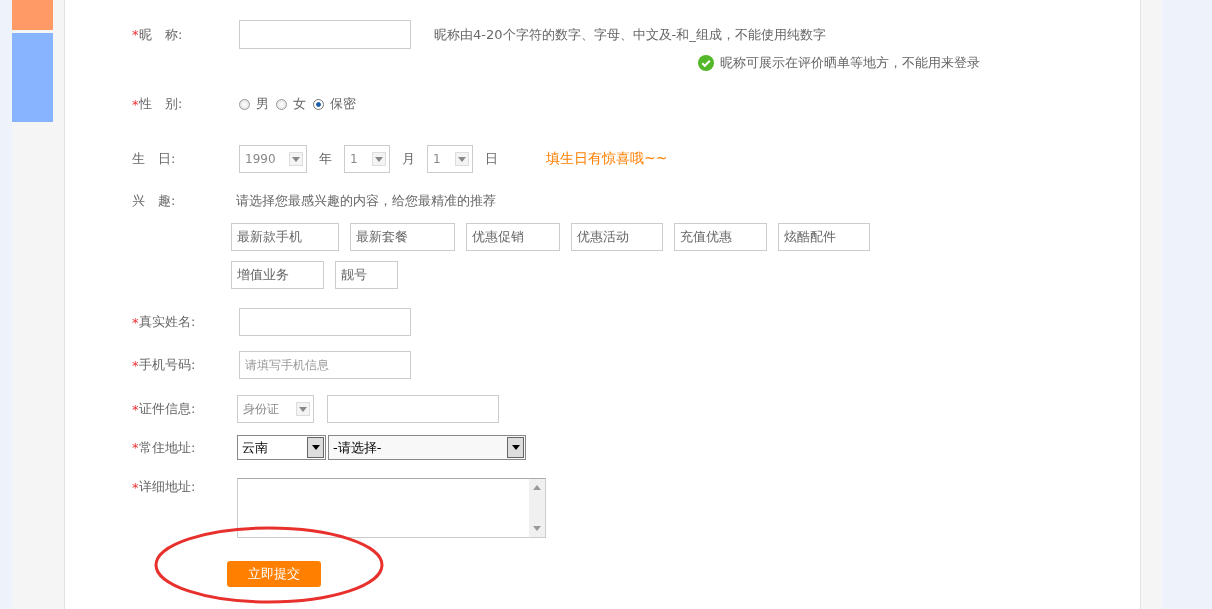  What do you see at coordinates (161, 34) in the screenshot?
I see `field-label: 昵 称:` at bounding box center [161, 34].